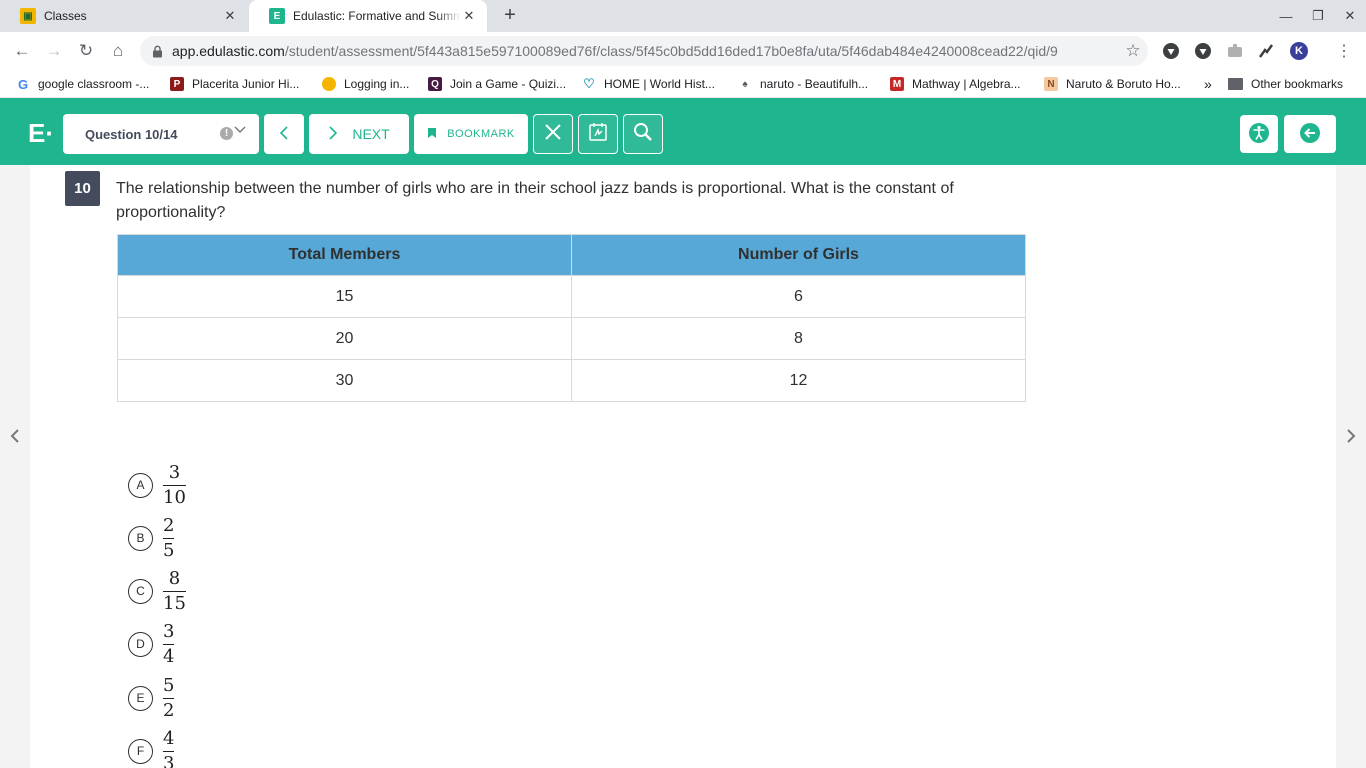 The image size is (1366, 768). What do you see at coordinates (1318, 16) in the screenshot?
I see `restore-icon: ❐` at bounding box center [1318, 16].